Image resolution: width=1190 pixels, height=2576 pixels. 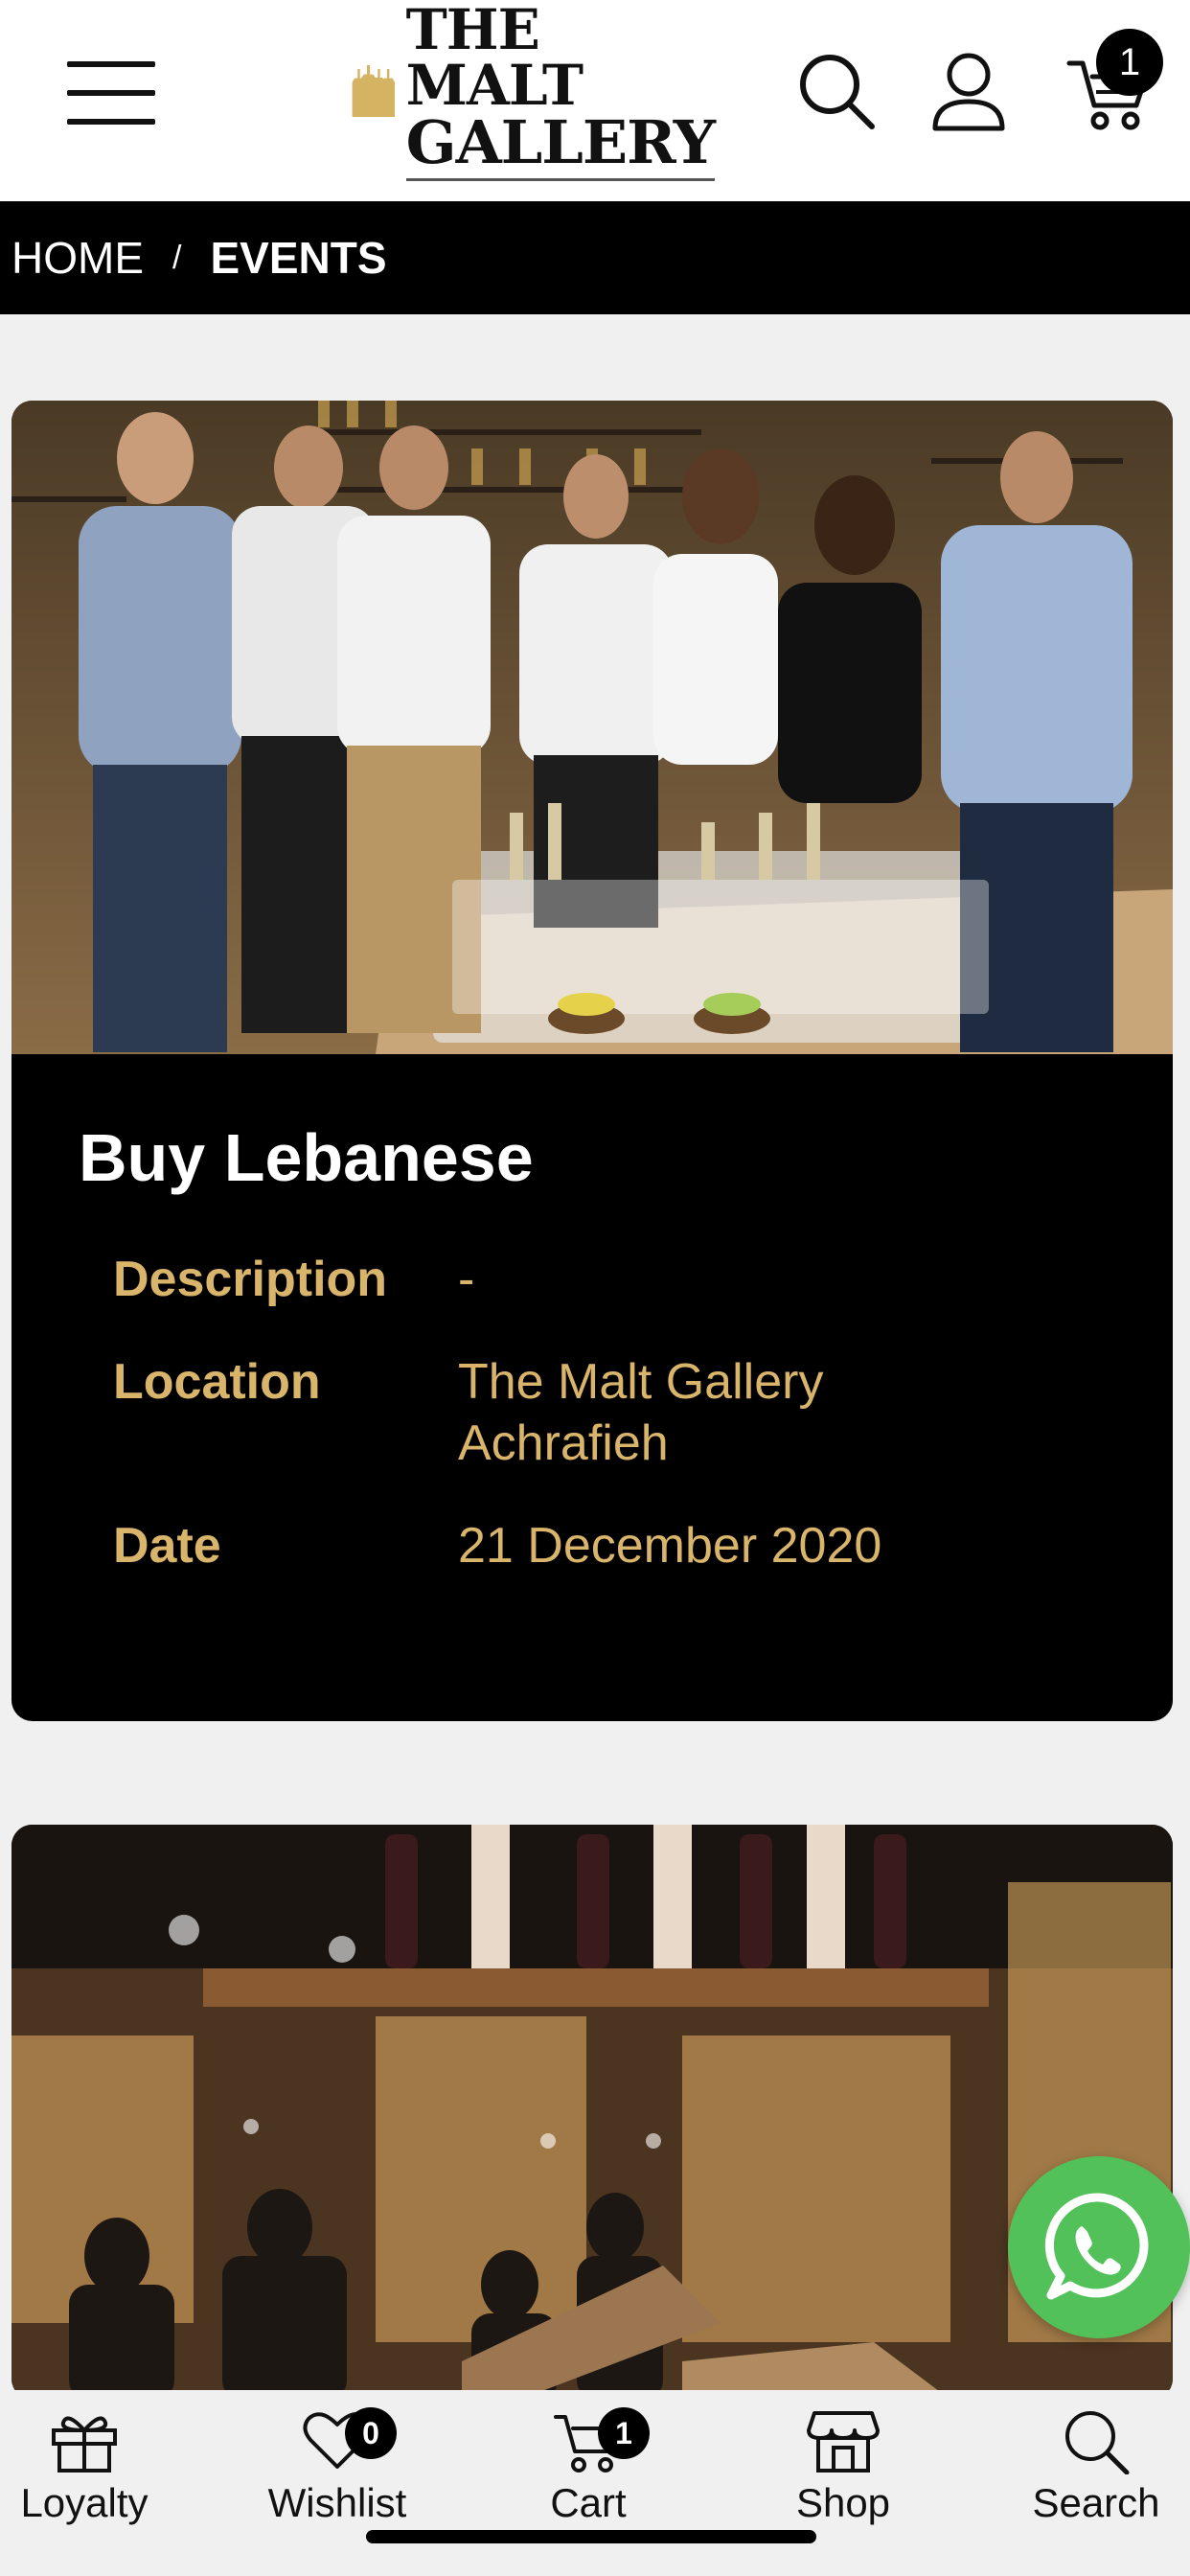 I want to click on whatsapp-button, so click(x=1099, y=2247).